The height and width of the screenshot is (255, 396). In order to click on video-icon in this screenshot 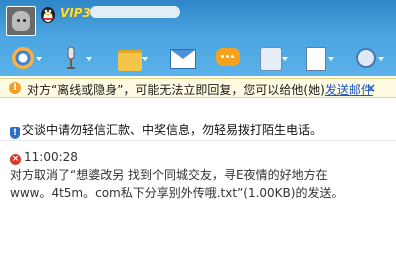, I will do `click(23, 58)`.